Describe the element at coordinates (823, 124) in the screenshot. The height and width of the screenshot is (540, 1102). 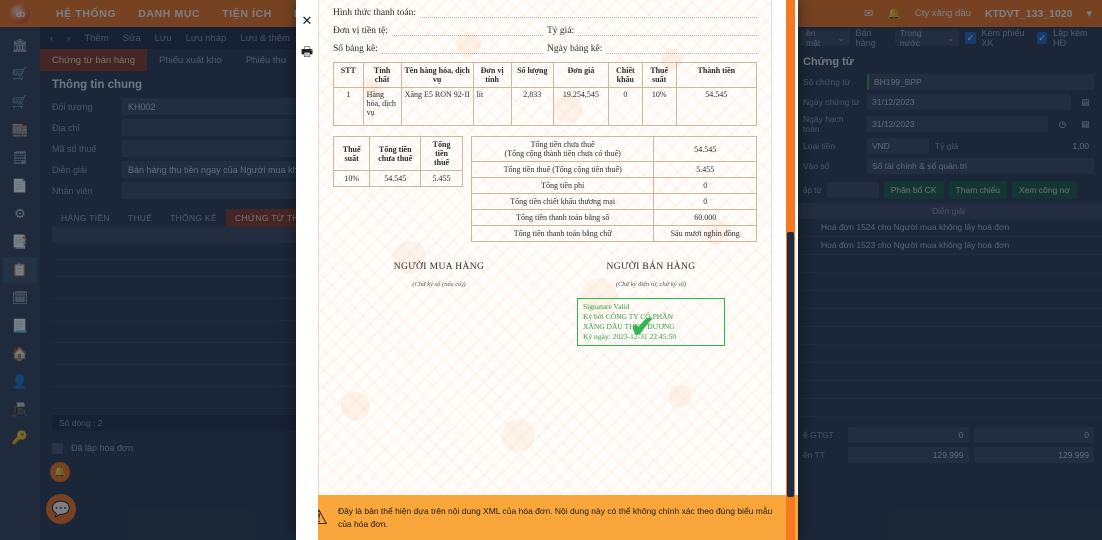
I see `label-ngay-hach-toan: Ngày hạch toán` at that location.